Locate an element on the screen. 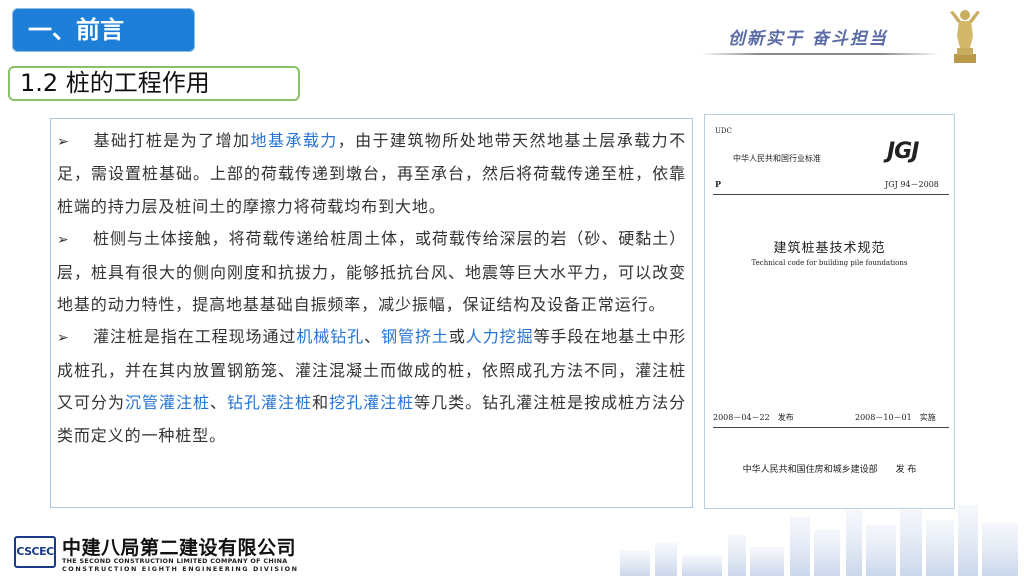  doc-logo: JGJ is located at coordinates (903, 151).